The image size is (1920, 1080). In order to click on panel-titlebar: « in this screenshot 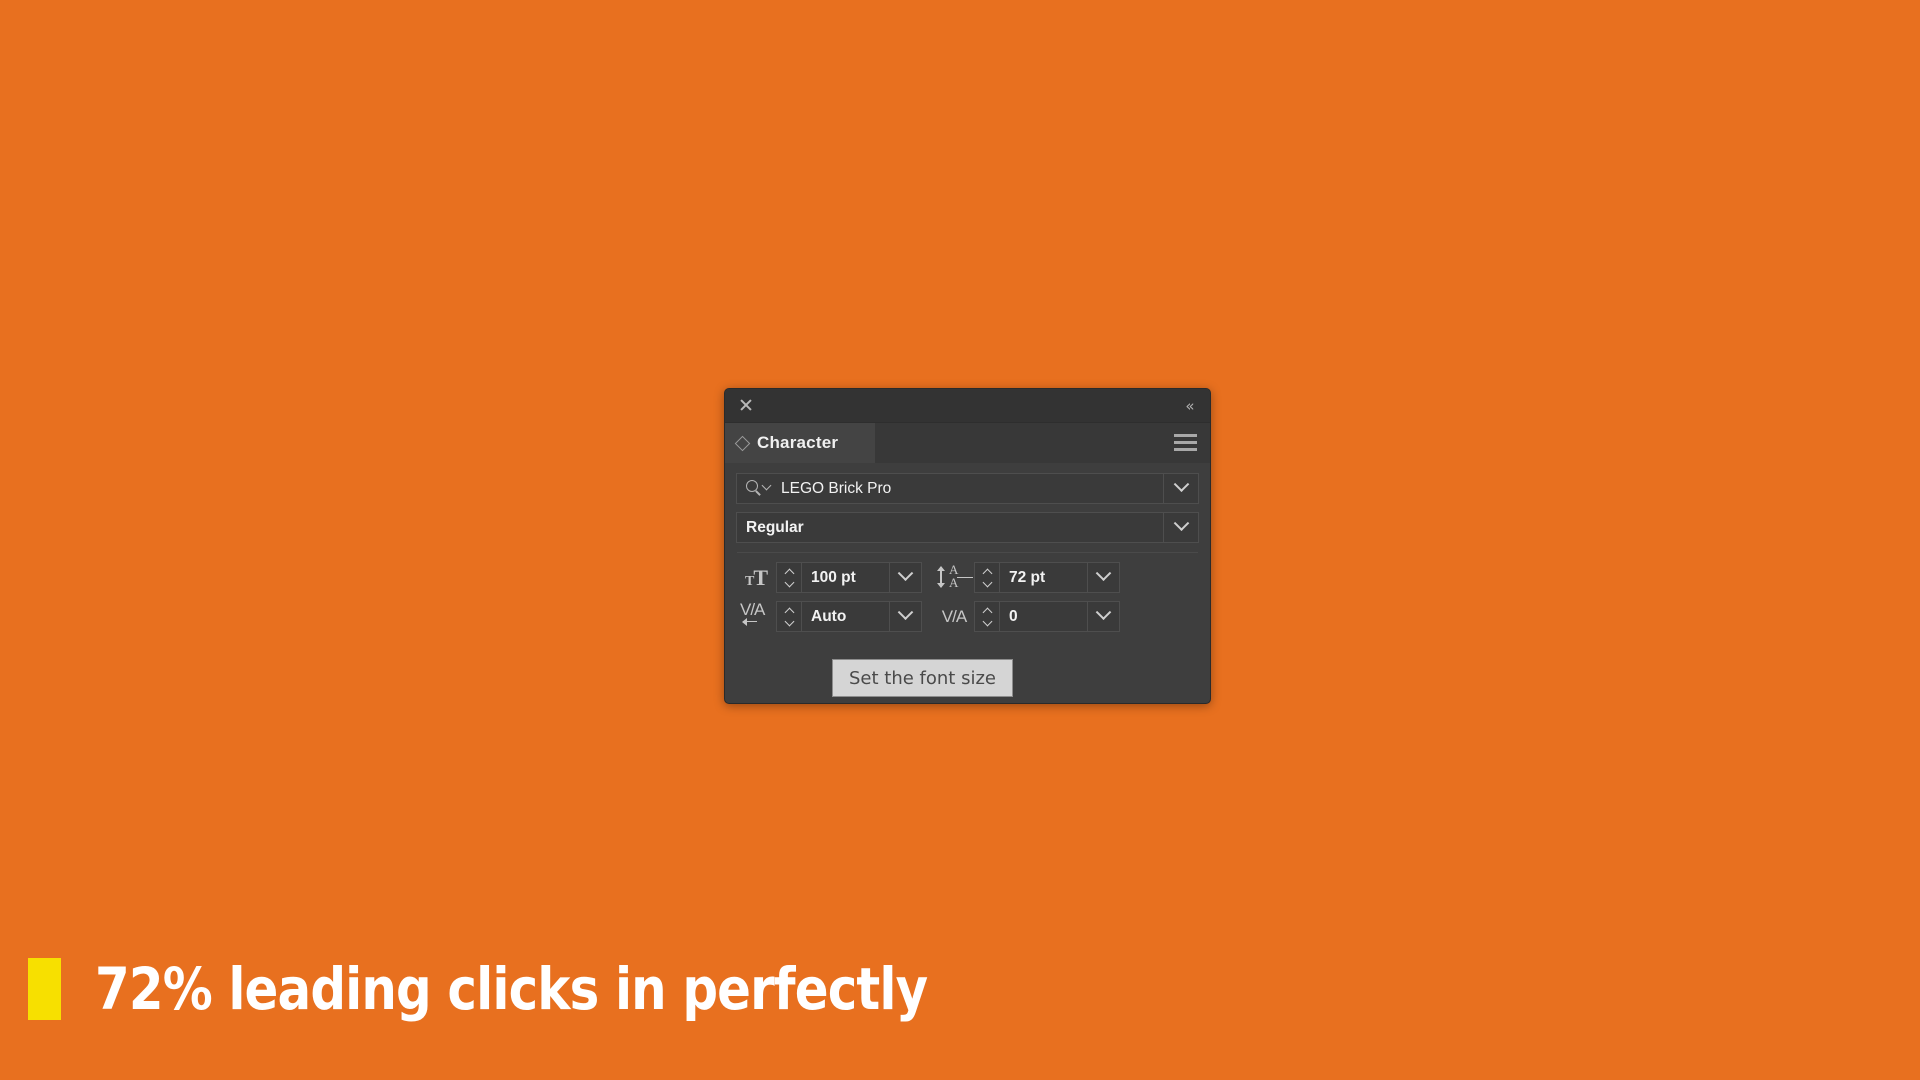, I will do `click(967, 406)`.